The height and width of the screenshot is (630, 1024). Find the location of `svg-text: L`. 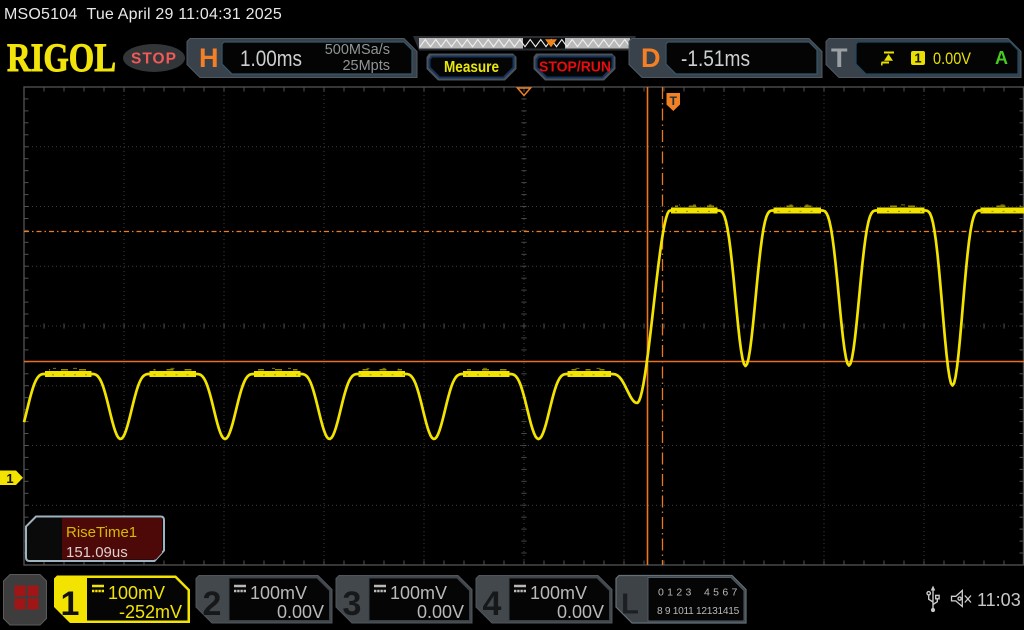

svg-text: L is located at coordinates (630, 605).